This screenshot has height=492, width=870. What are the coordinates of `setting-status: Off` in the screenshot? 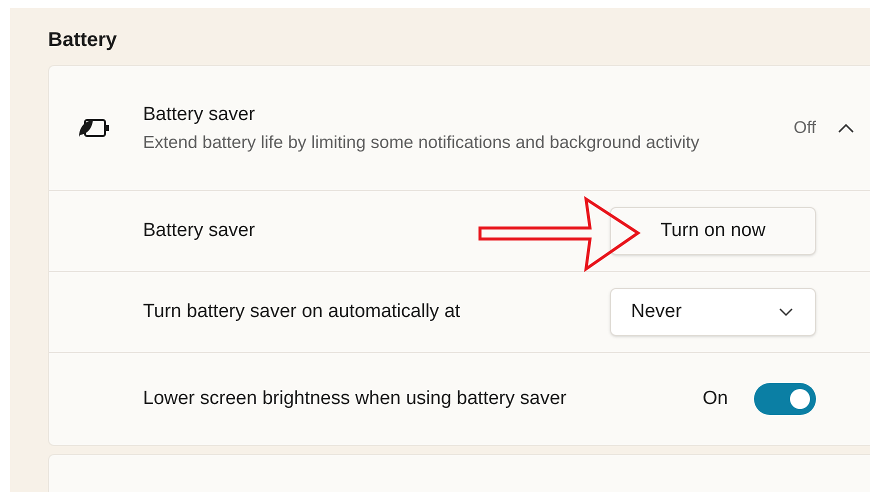 It's located at (805, 128).